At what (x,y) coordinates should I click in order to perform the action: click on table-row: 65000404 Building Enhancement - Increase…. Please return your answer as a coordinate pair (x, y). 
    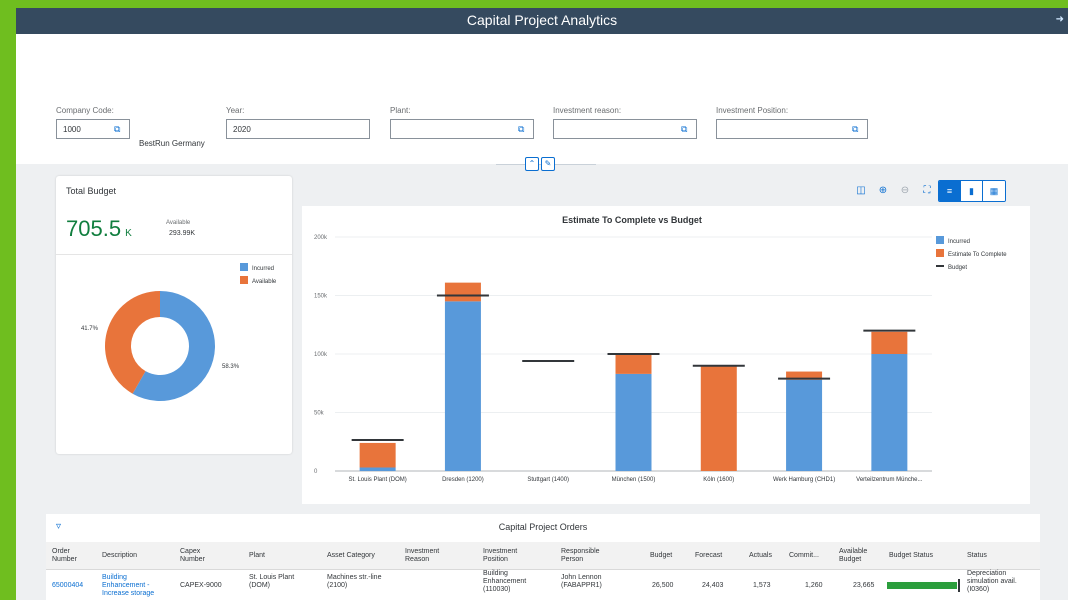
    Looking at the image, I should click on (543, 585).